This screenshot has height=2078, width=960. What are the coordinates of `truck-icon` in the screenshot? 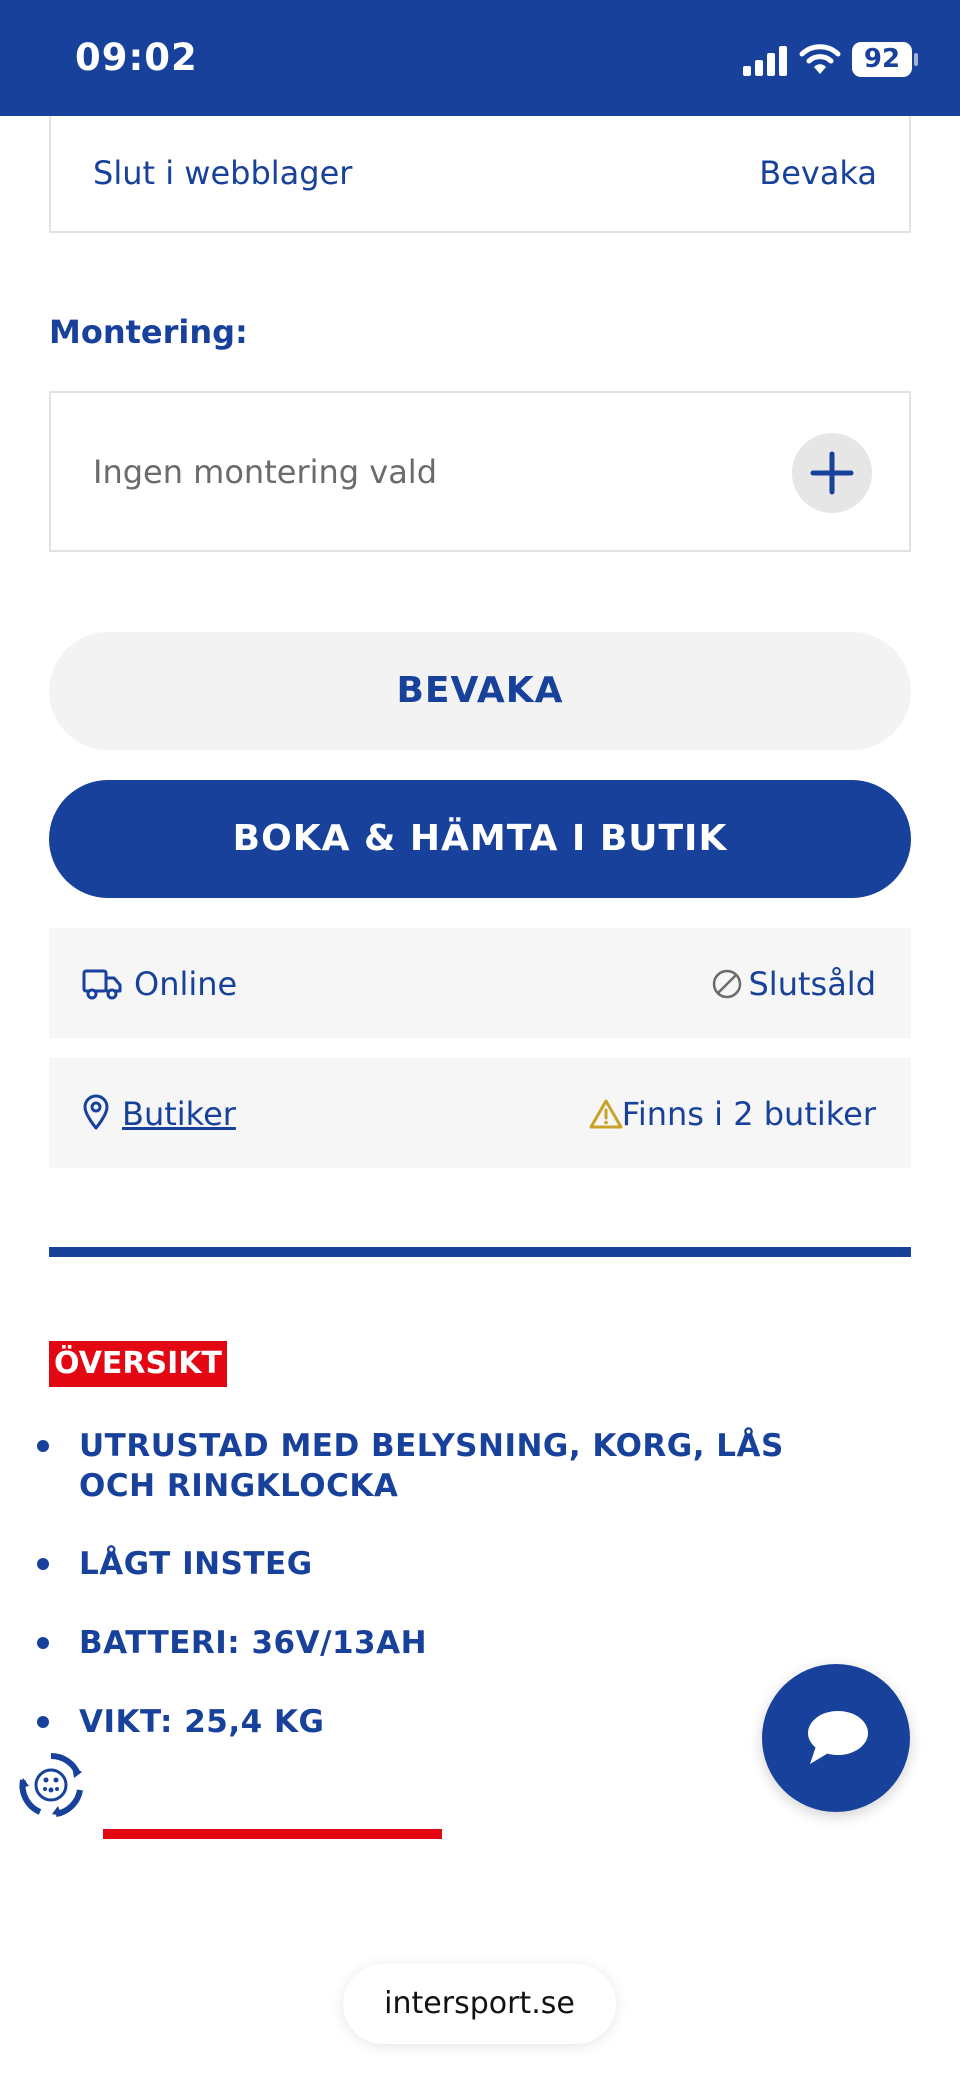 It's located at (102, 984).